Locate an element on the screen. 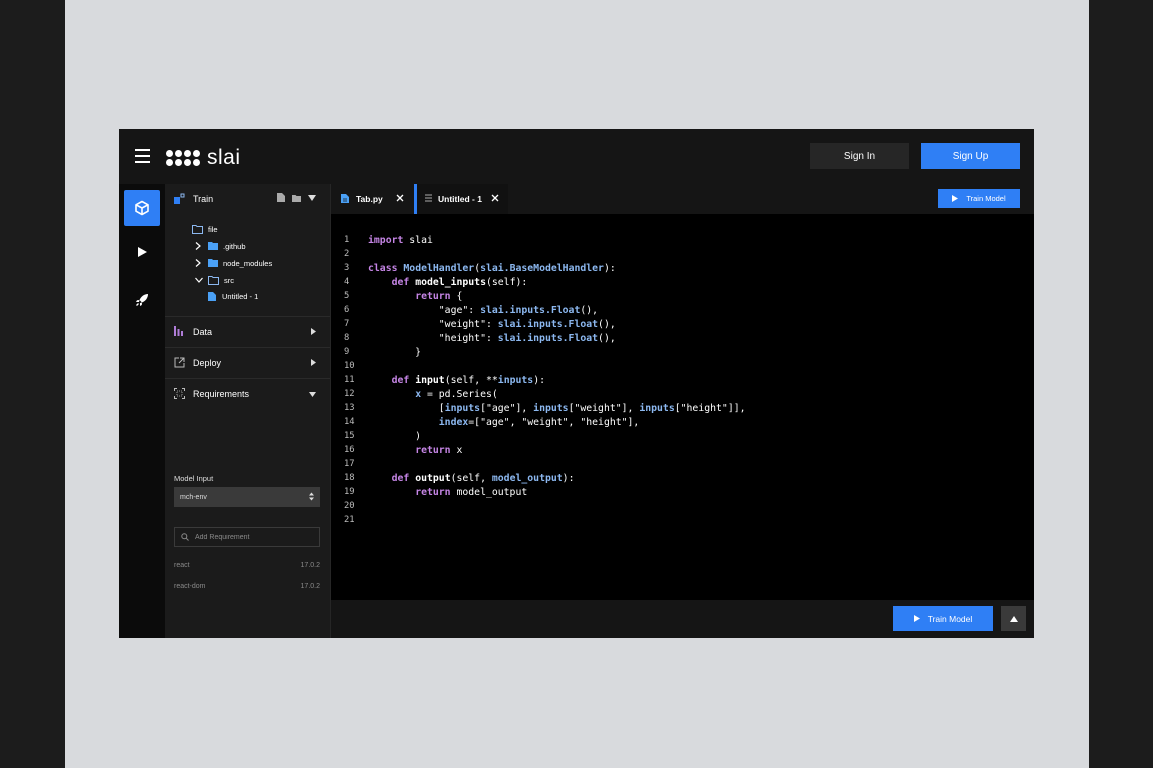 The width and height of the screenshot is (1153, 768). sign-up-button: Sign Up is located at coordinates (970, 156).